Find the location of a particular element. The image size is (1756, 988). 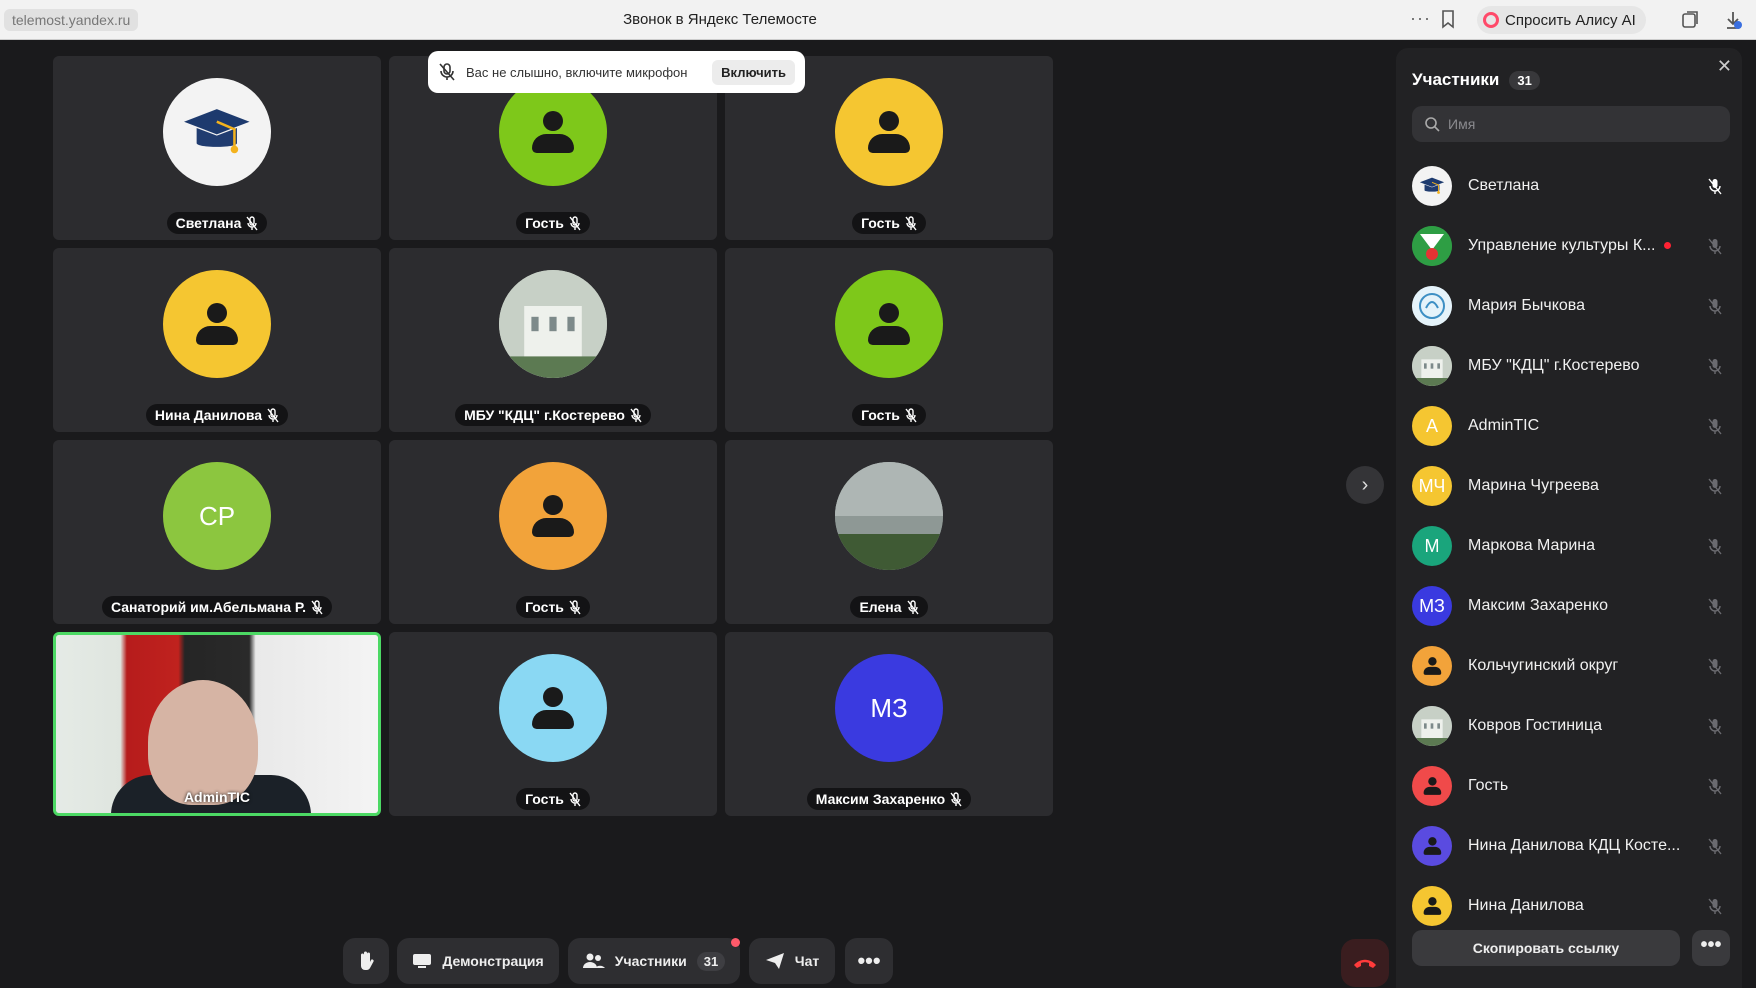

participant-row: Мария Бычкова is located at coordinates (1571, 306).